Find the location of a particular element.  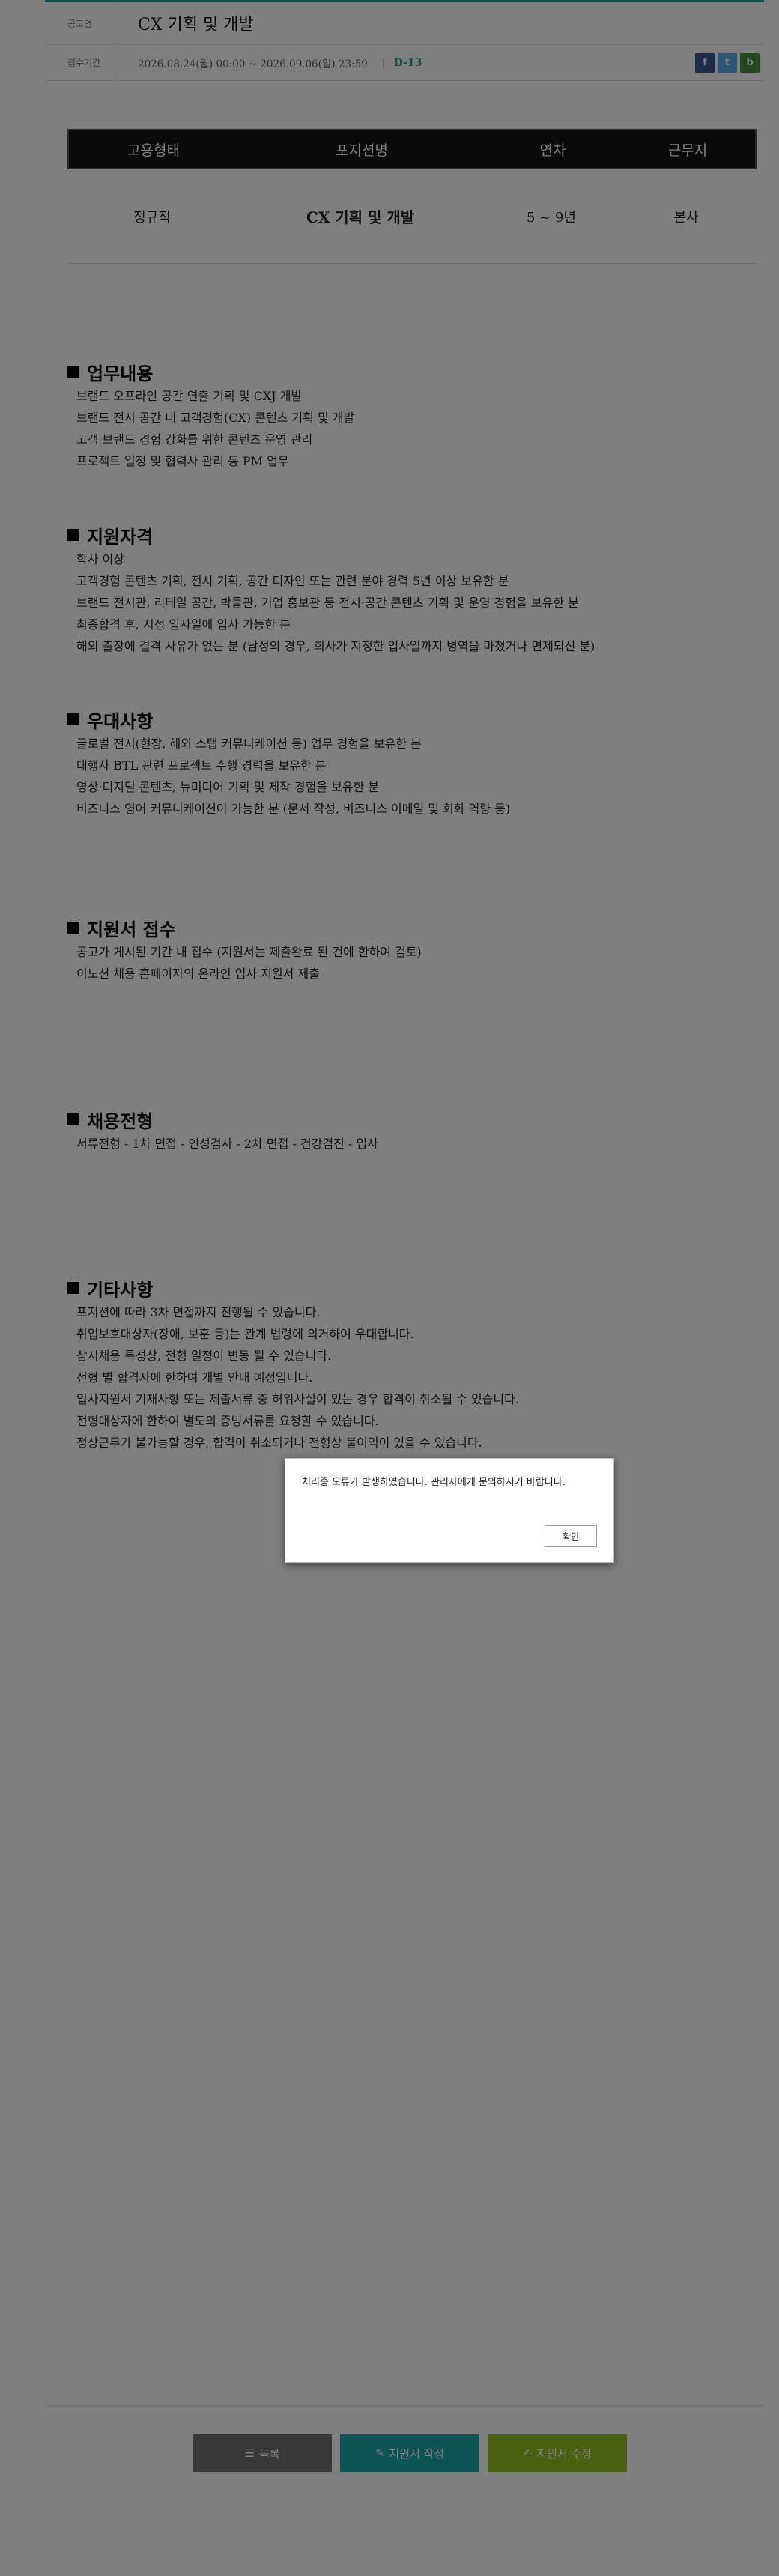

error-message: 처리중 오류가 발생하였습니다. 관리자에게 문의하시기 바랍니다. is located at coordinates (434, 1482).